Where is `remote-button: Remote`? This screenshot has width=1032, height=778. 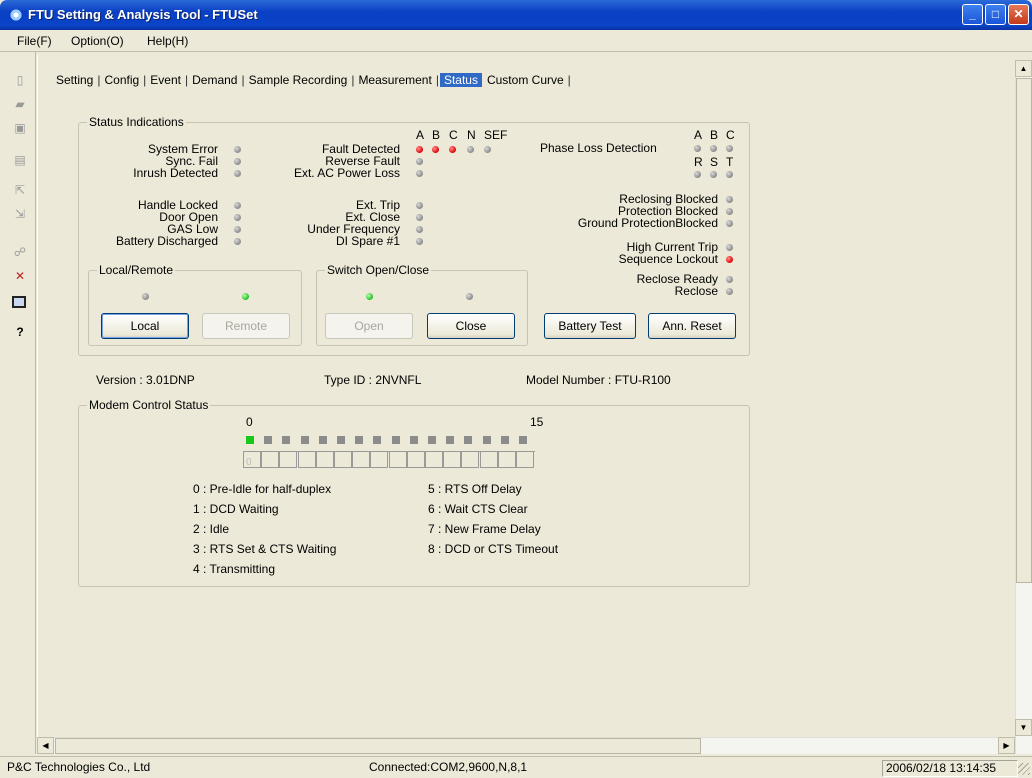
remote-button: Remote is located at coordinates (246, 326).